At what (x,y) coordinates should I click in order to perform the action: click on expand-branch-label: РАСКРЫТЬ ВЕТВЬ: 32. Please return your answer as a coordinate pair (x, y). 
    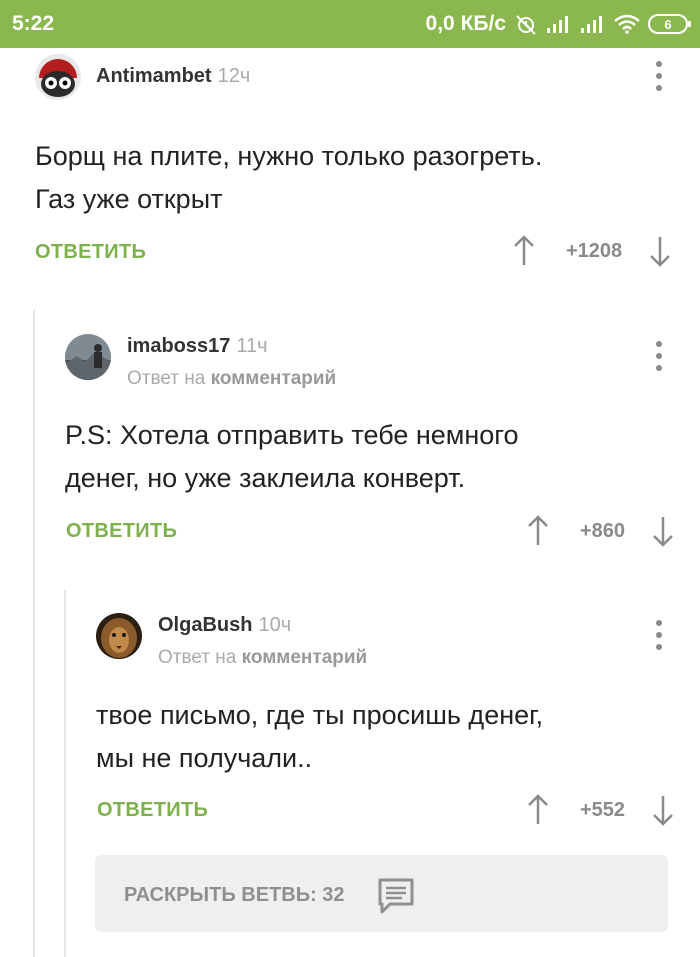
    Looking at the image, I should click on (234, 895).